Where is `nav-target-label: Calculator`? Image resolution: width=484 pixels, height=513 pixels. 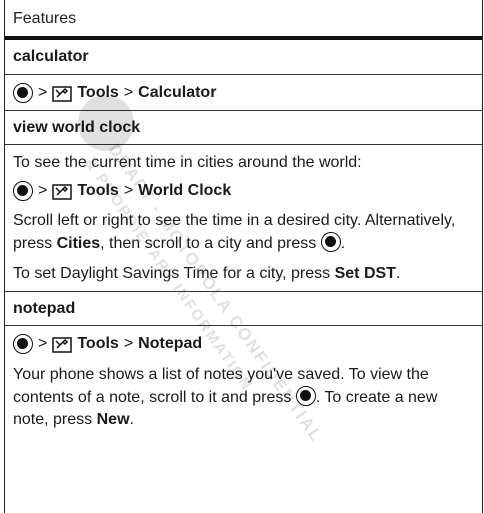
nav-target-label: Calculator is located at coordinates (177, 92).